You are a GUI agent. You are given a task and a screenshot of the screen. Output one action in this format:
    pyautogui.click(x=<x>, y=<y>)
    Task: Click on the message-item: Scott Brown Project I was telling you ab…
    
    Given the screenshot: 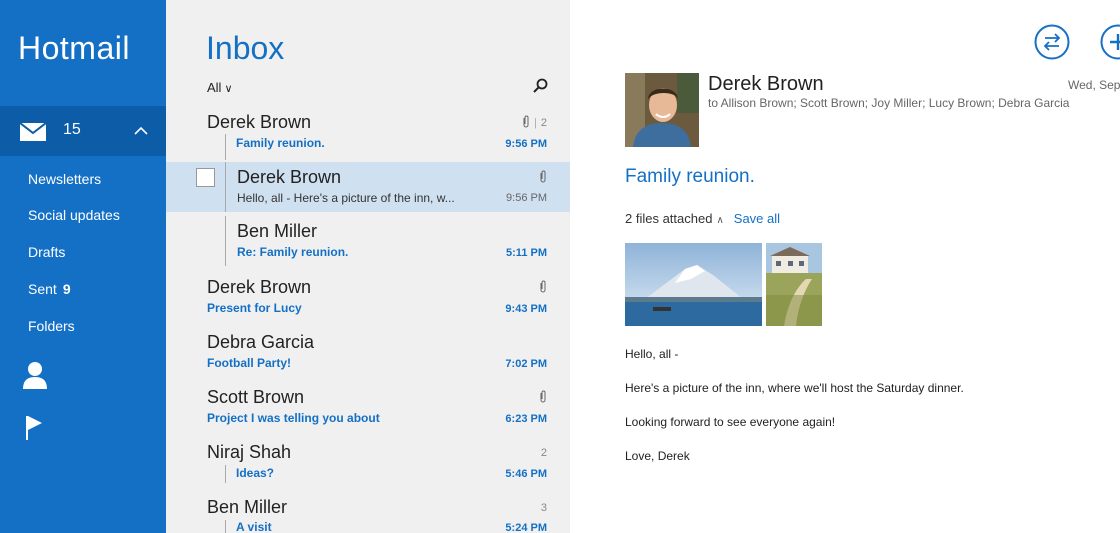 What is the action you would take?
    pyautogui.click(x=368, y=409)
    